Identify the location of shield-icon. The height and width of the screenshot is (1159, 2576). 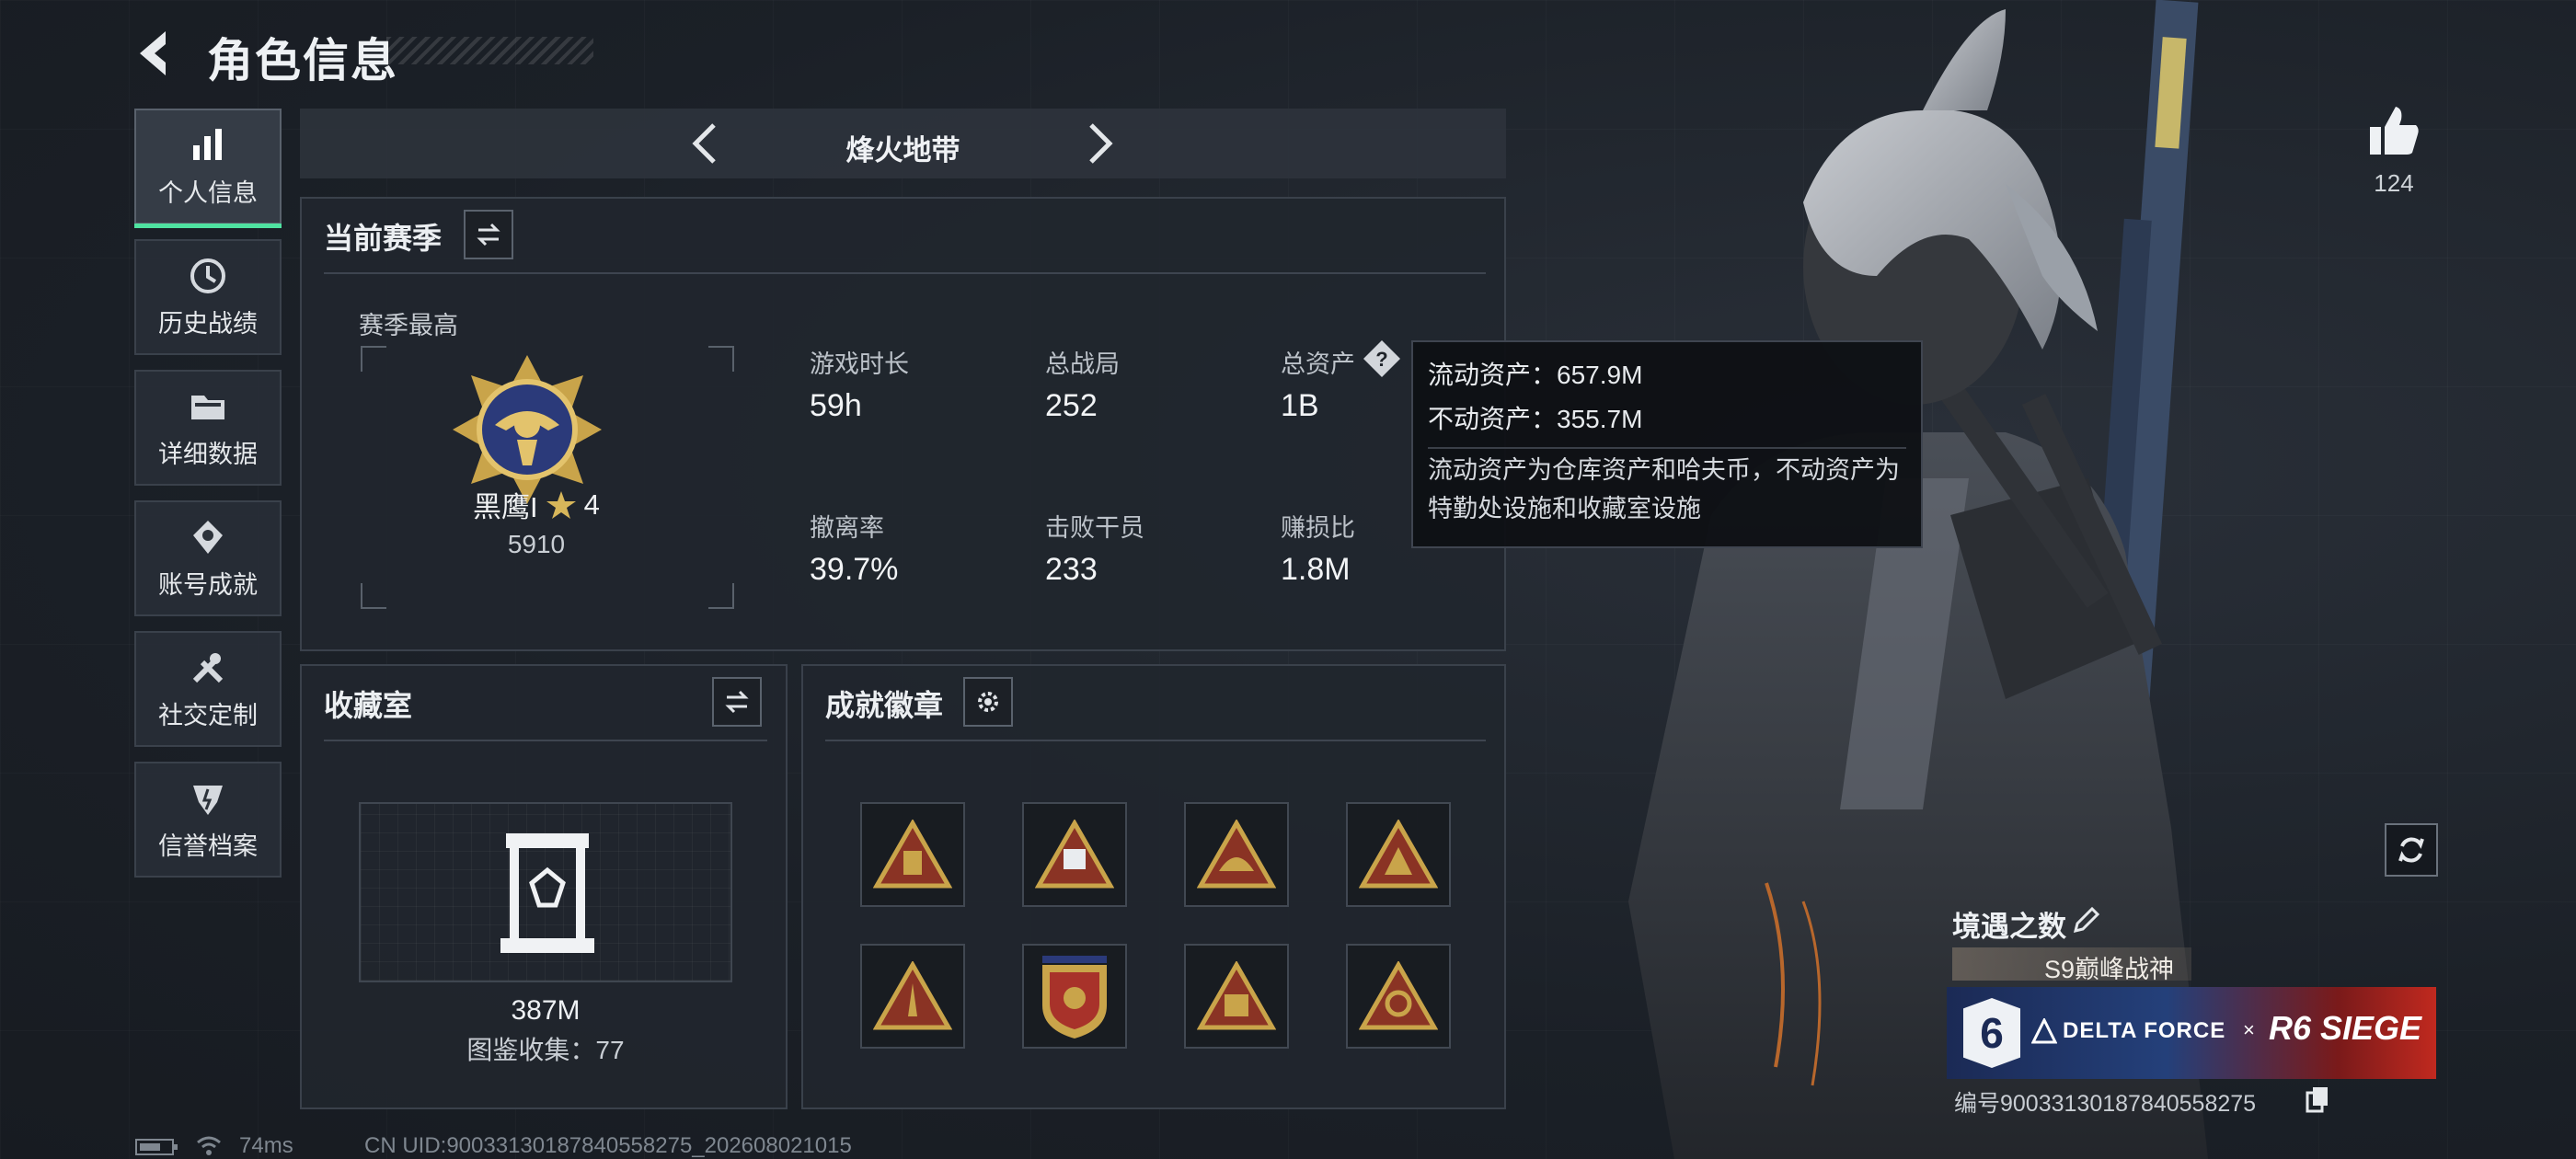
(208, 800).